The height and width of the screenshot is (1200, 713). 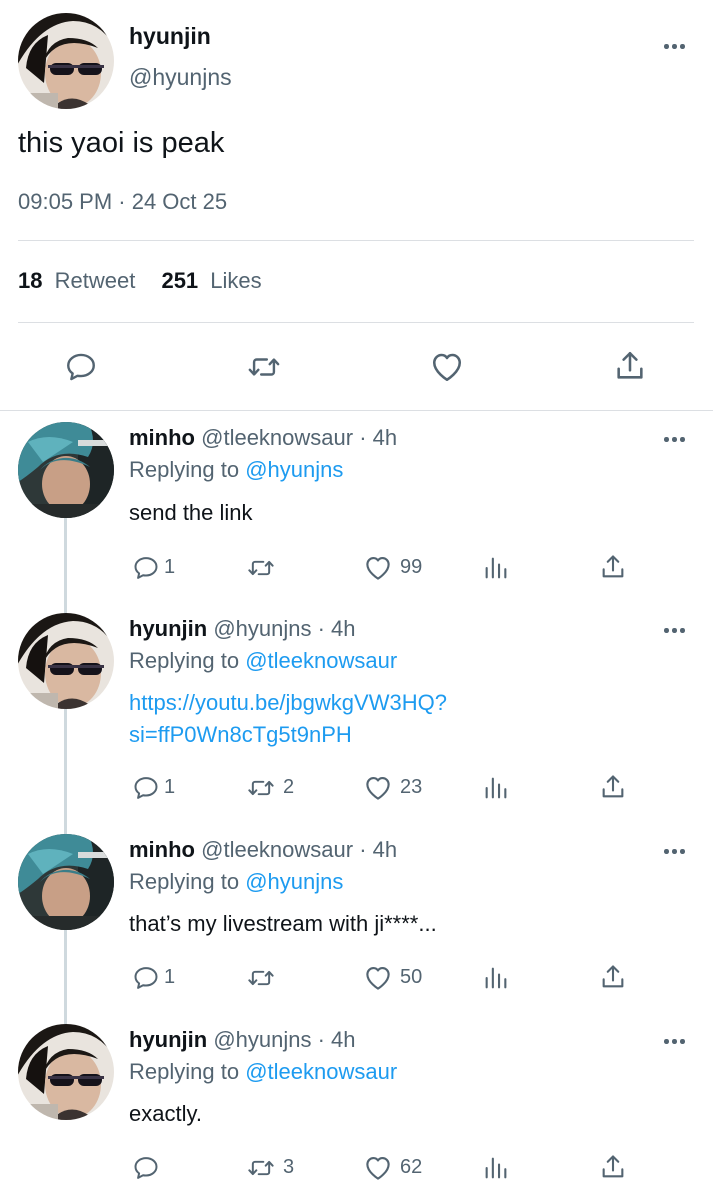 What do you see at coordinates (240, 735) in the screenshot?
I see `youtube-link-line2: si=ffP0Wn8cTg5t9nPH` at bounding box center [240, 735].